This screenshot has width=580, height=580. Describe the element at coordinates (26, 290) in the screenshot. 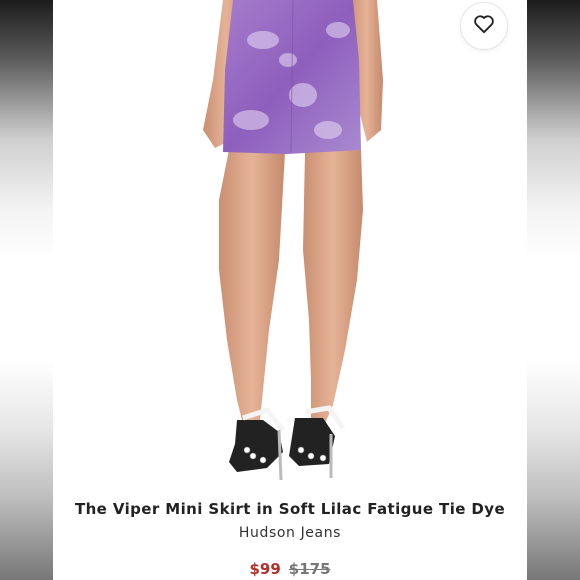

I see `left-backdrop` at that location.